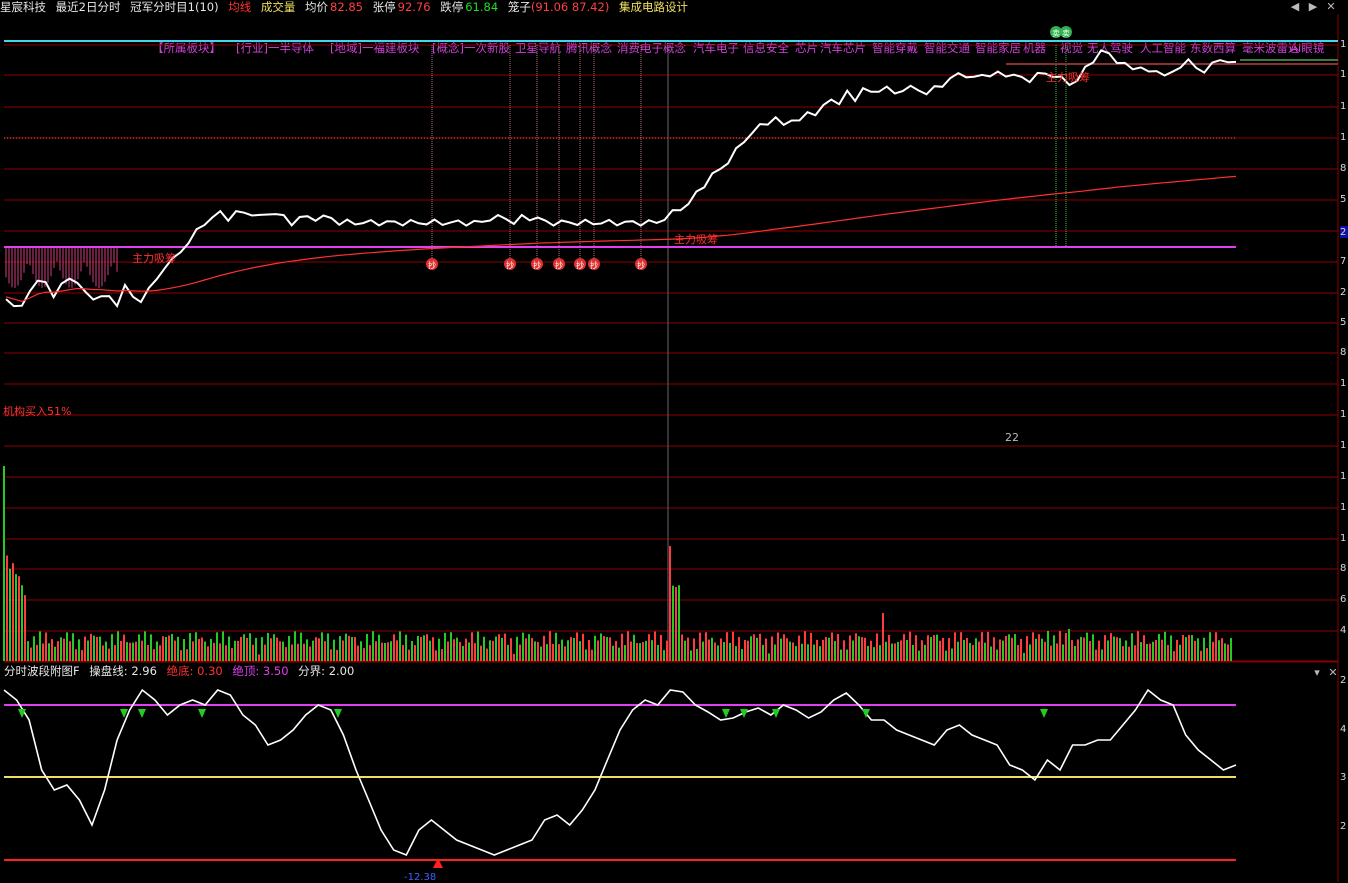 The width and height of the screenshot is (1348, 883). What do you see at coordinates (108, 671) in the screenshot?
I see `osc-op-label: 操盘线:` at bounding box center [108, 671].